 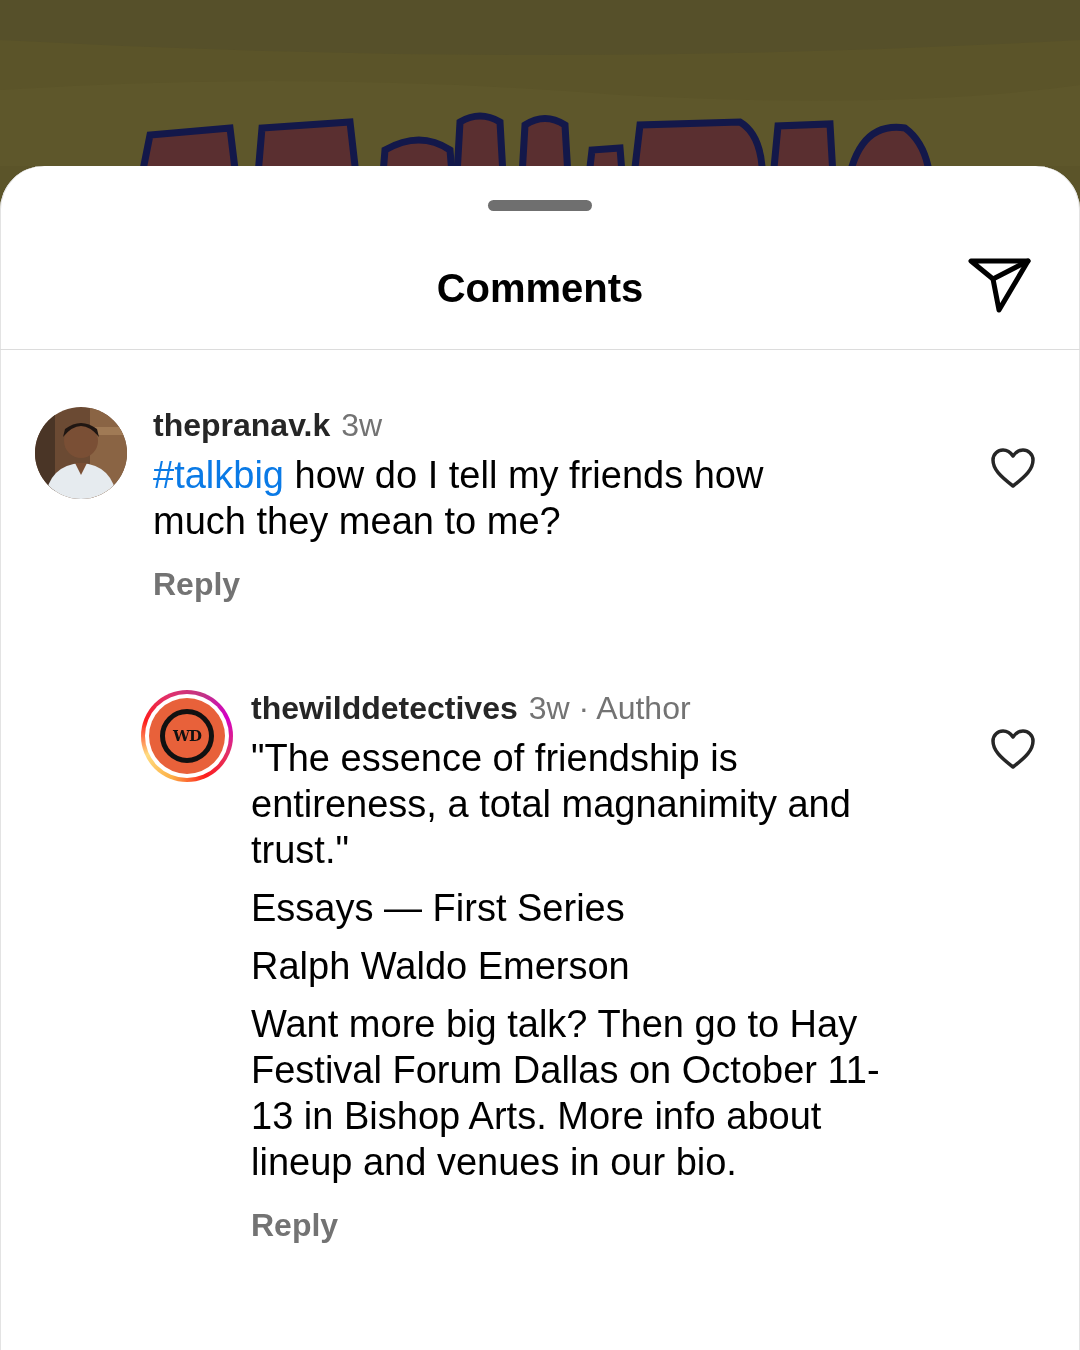 What do you see at coordinates (362, 425) in the screenshot?
I see `comment-time: 3w` at bounding box center [362, 425].